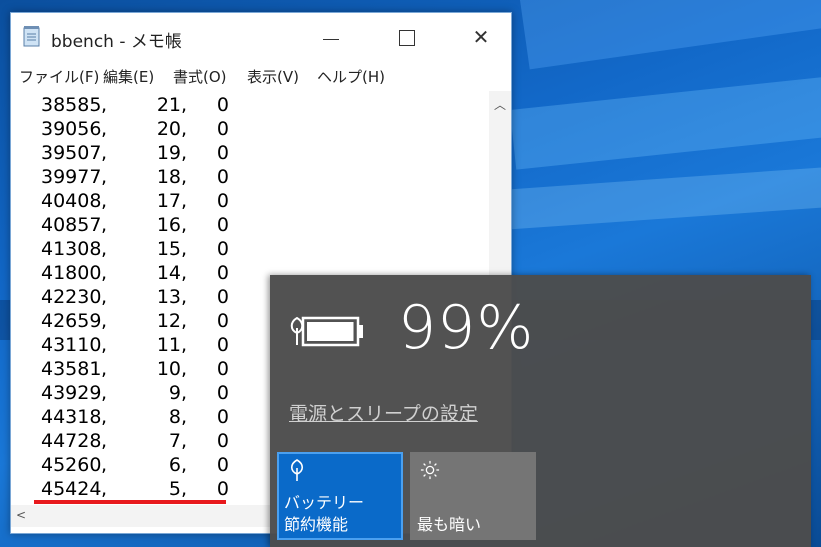 This screenshot has height=547, width=821. I want to click on value-column-1: 42230, so click(71, 297).